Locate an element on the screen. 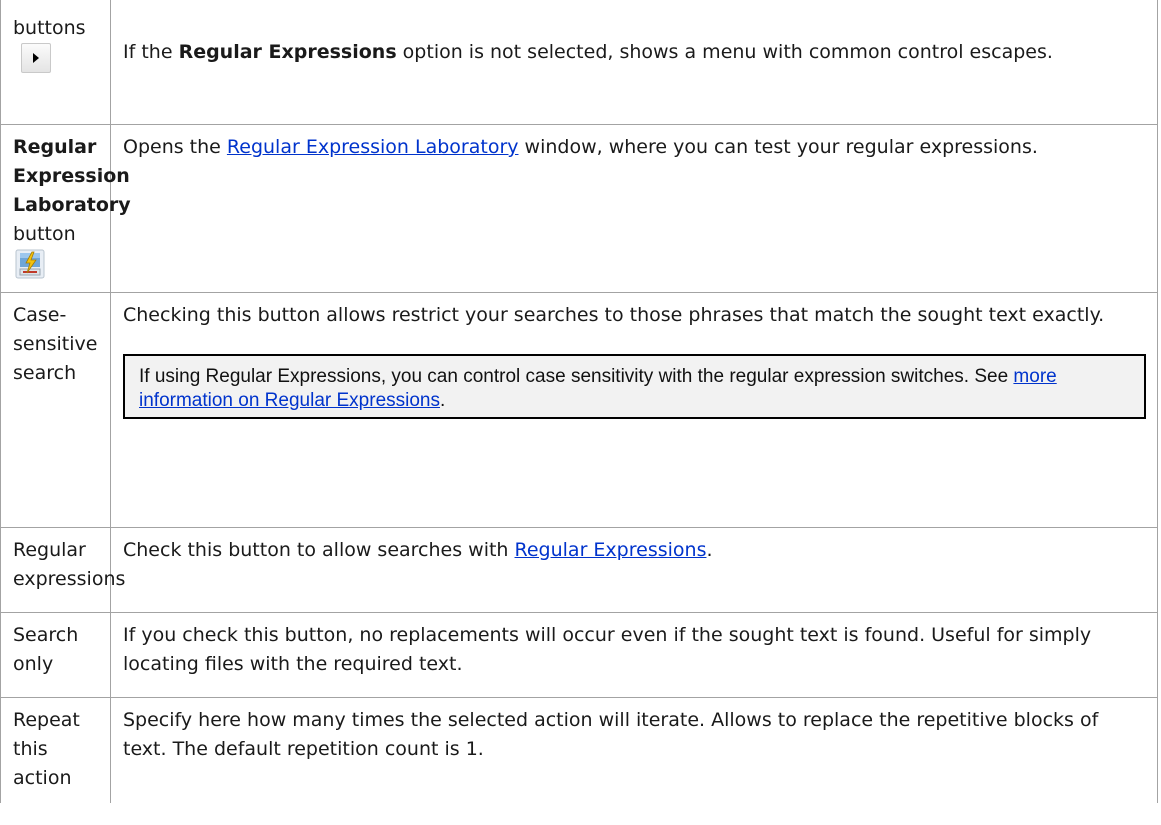  description-text: If the is located at coordinates (151, 52).